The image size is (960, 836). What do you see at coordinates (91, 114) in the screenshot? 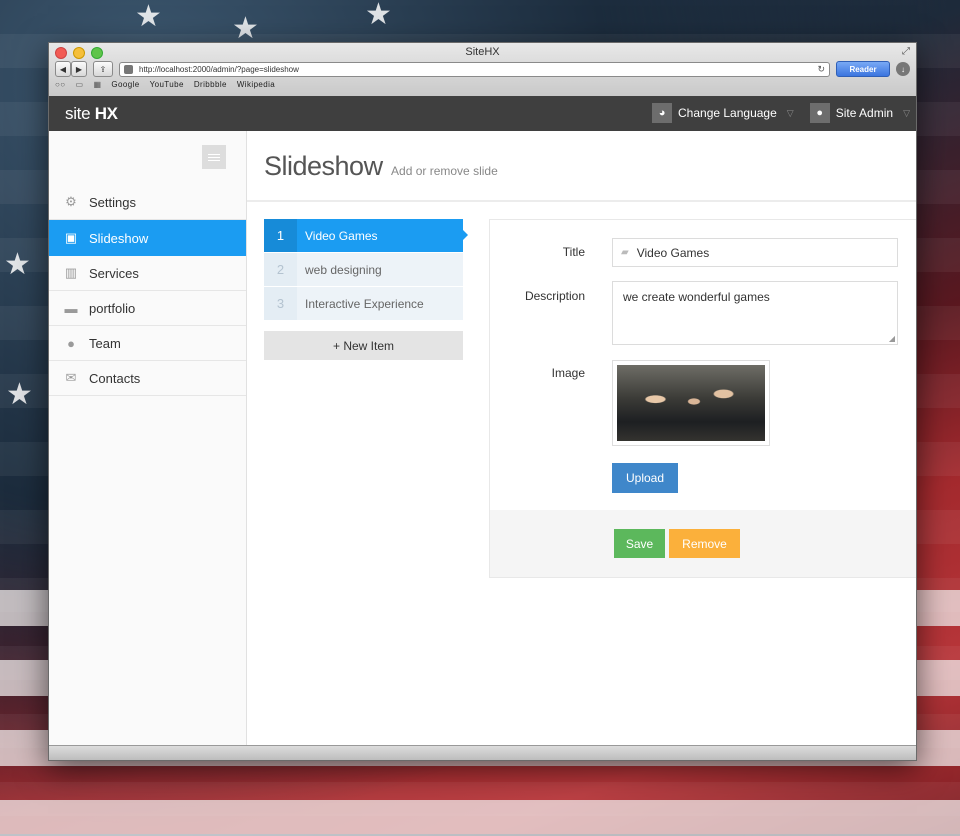
I see `brand-logo: site HX` at bounding box center [91, 114].